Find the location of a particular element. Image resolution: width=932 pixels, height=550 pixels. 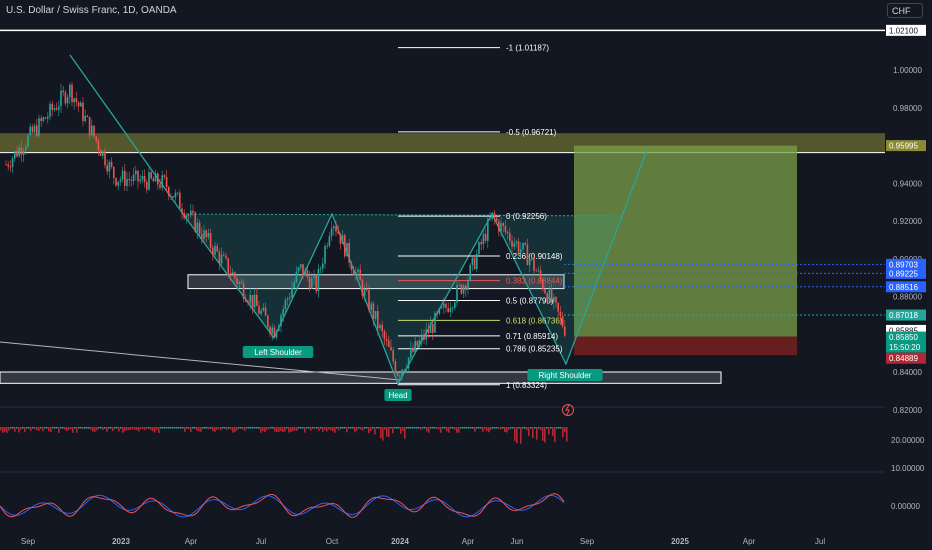

sub-tick-label-1: 10.00000 is located at coordinates (908, 468).